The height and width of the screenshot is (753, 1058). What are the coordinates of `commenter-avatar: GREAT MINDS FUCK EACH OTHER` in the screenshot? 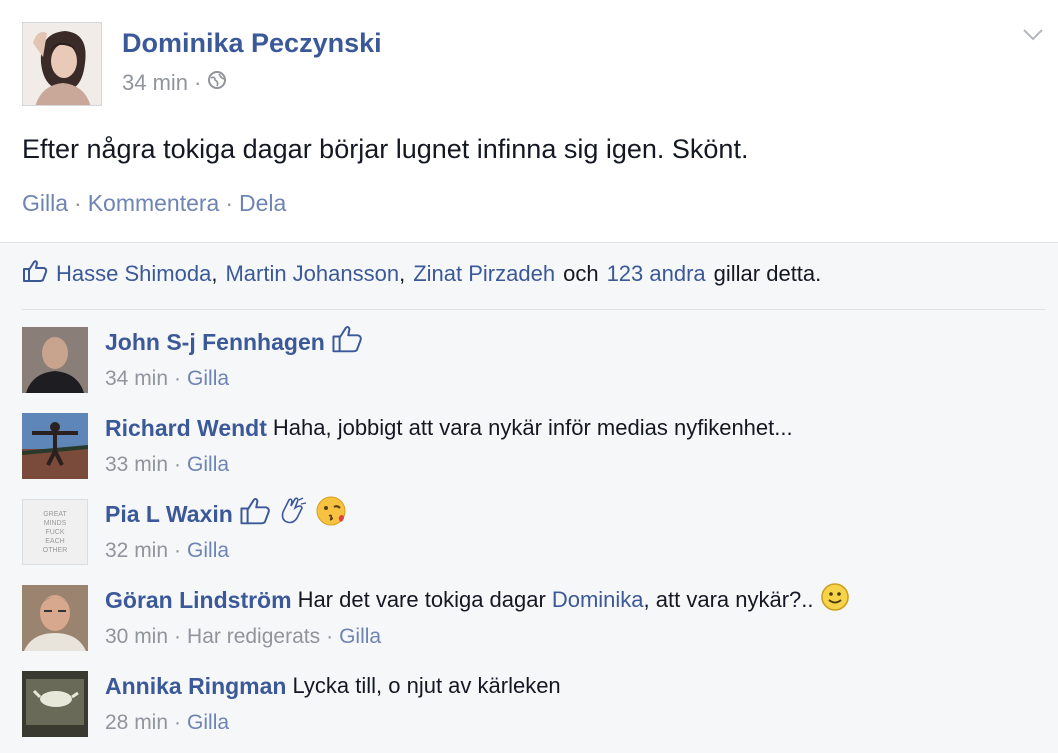 It's located at (55, 532).